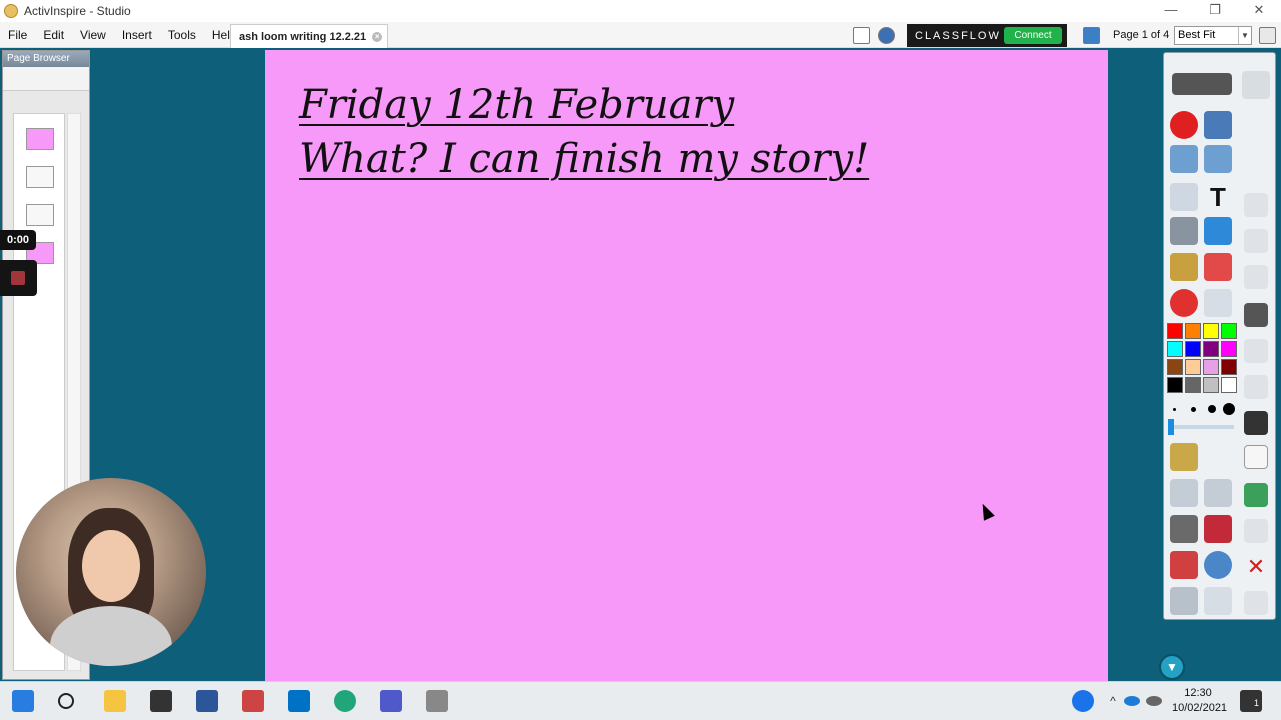  I want to click on save-icon, so click(1256, 423).